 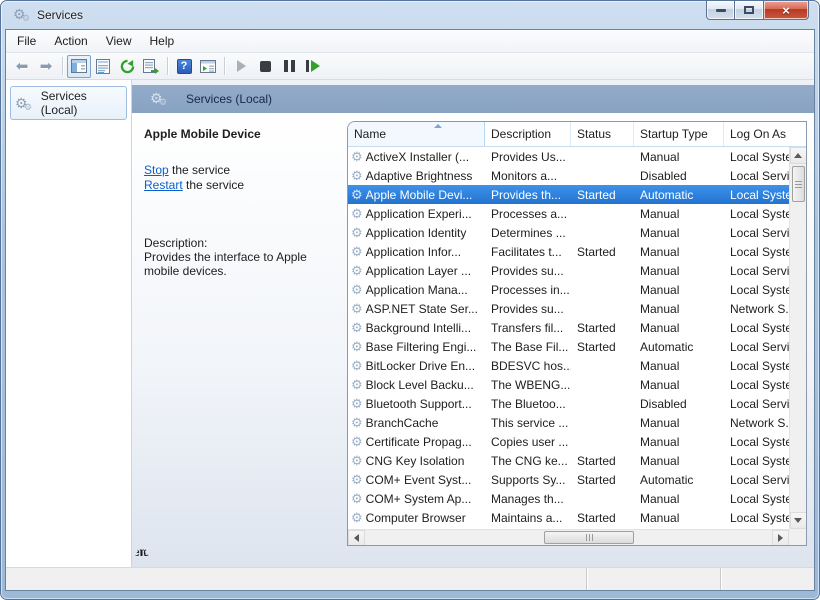 What do you see at coordinates (176, 243) in the screenshot?
I see `description-label: Description:` at bounding box center [176, 243].